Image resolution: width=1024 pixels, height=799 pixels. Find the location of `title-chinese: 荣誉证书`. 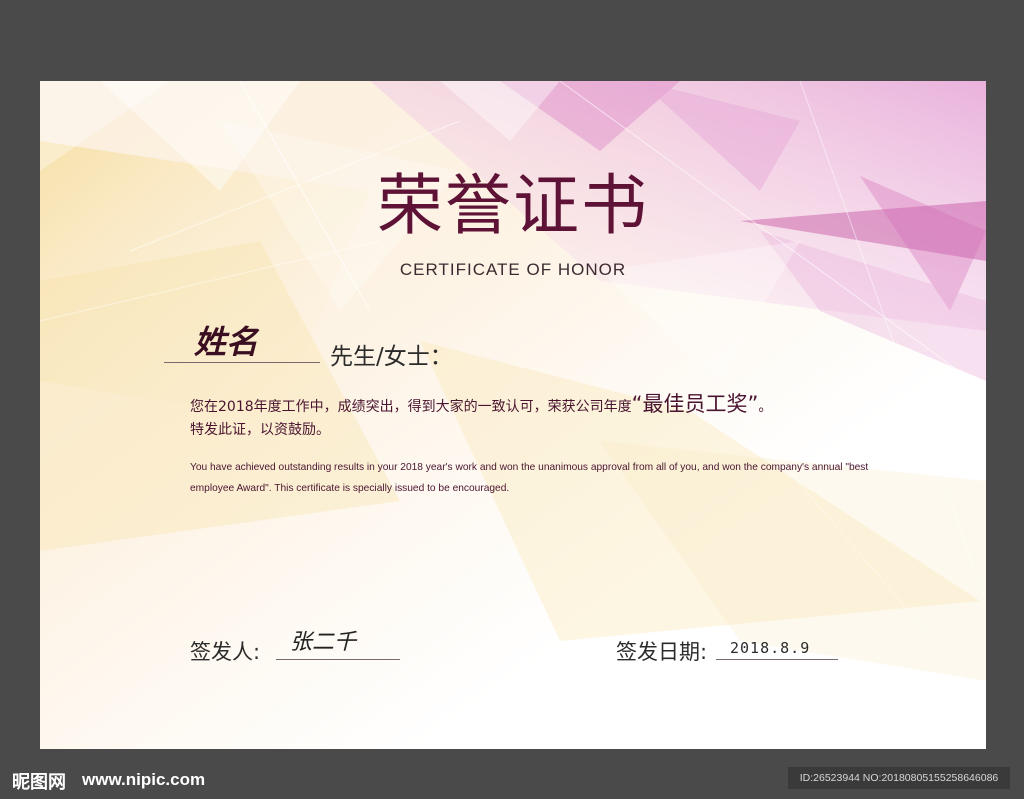

title-chinese: 荣誉证书 is located at coordinates (513, 205).